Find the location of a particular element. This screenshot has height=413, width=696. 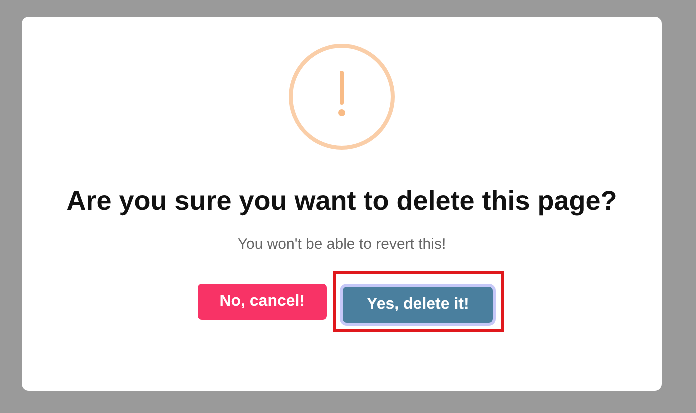

confirm-button: Yes, delete it! is located at coordinates (418, 305).